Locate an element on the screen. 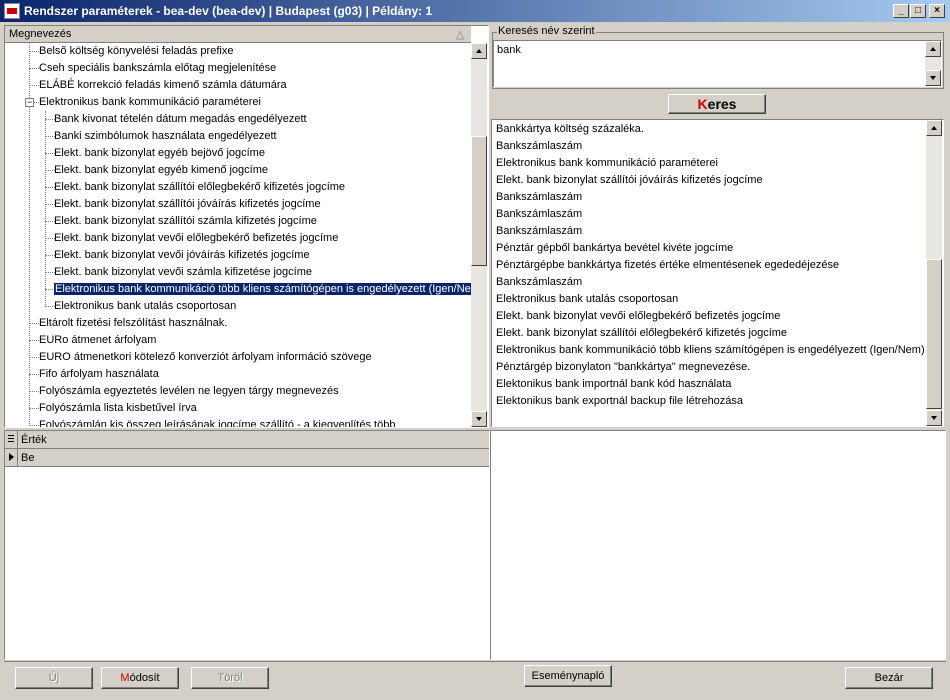 This screenshot has height=700, width=950. grid-menu-icon is located at coordinates (11, 439).